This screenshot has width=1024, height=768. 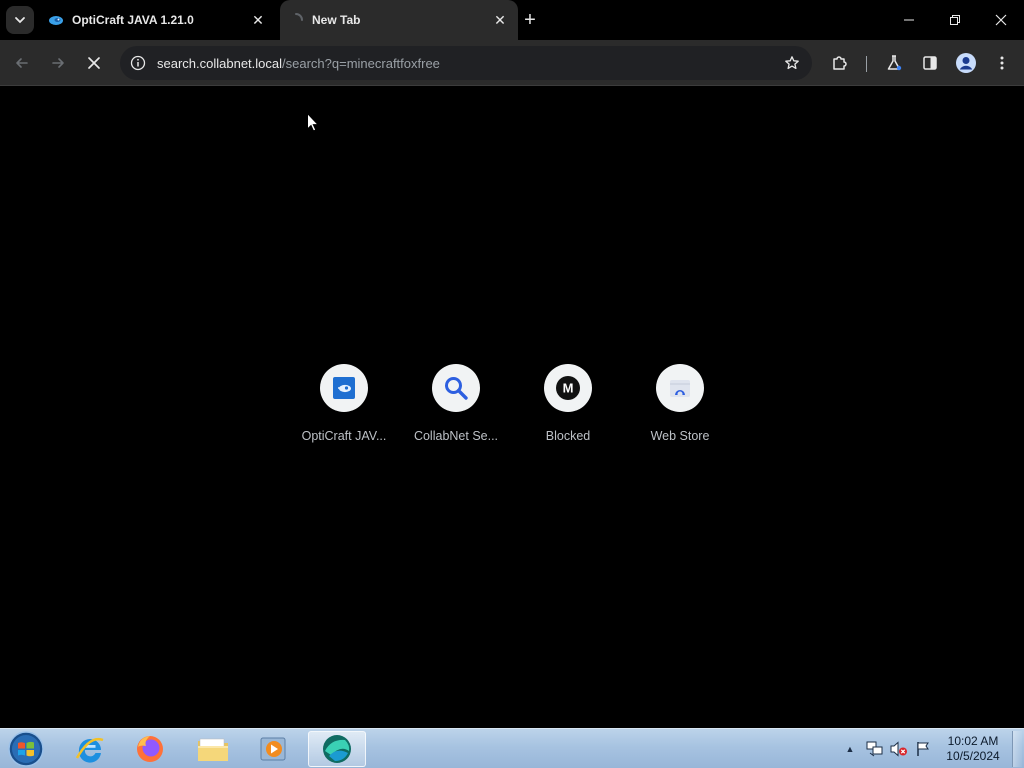 What do you see at coordinates (973, 741) in the screenshot?
I see `clock-time: 10:02 AM` at bounding box center [973, 741].